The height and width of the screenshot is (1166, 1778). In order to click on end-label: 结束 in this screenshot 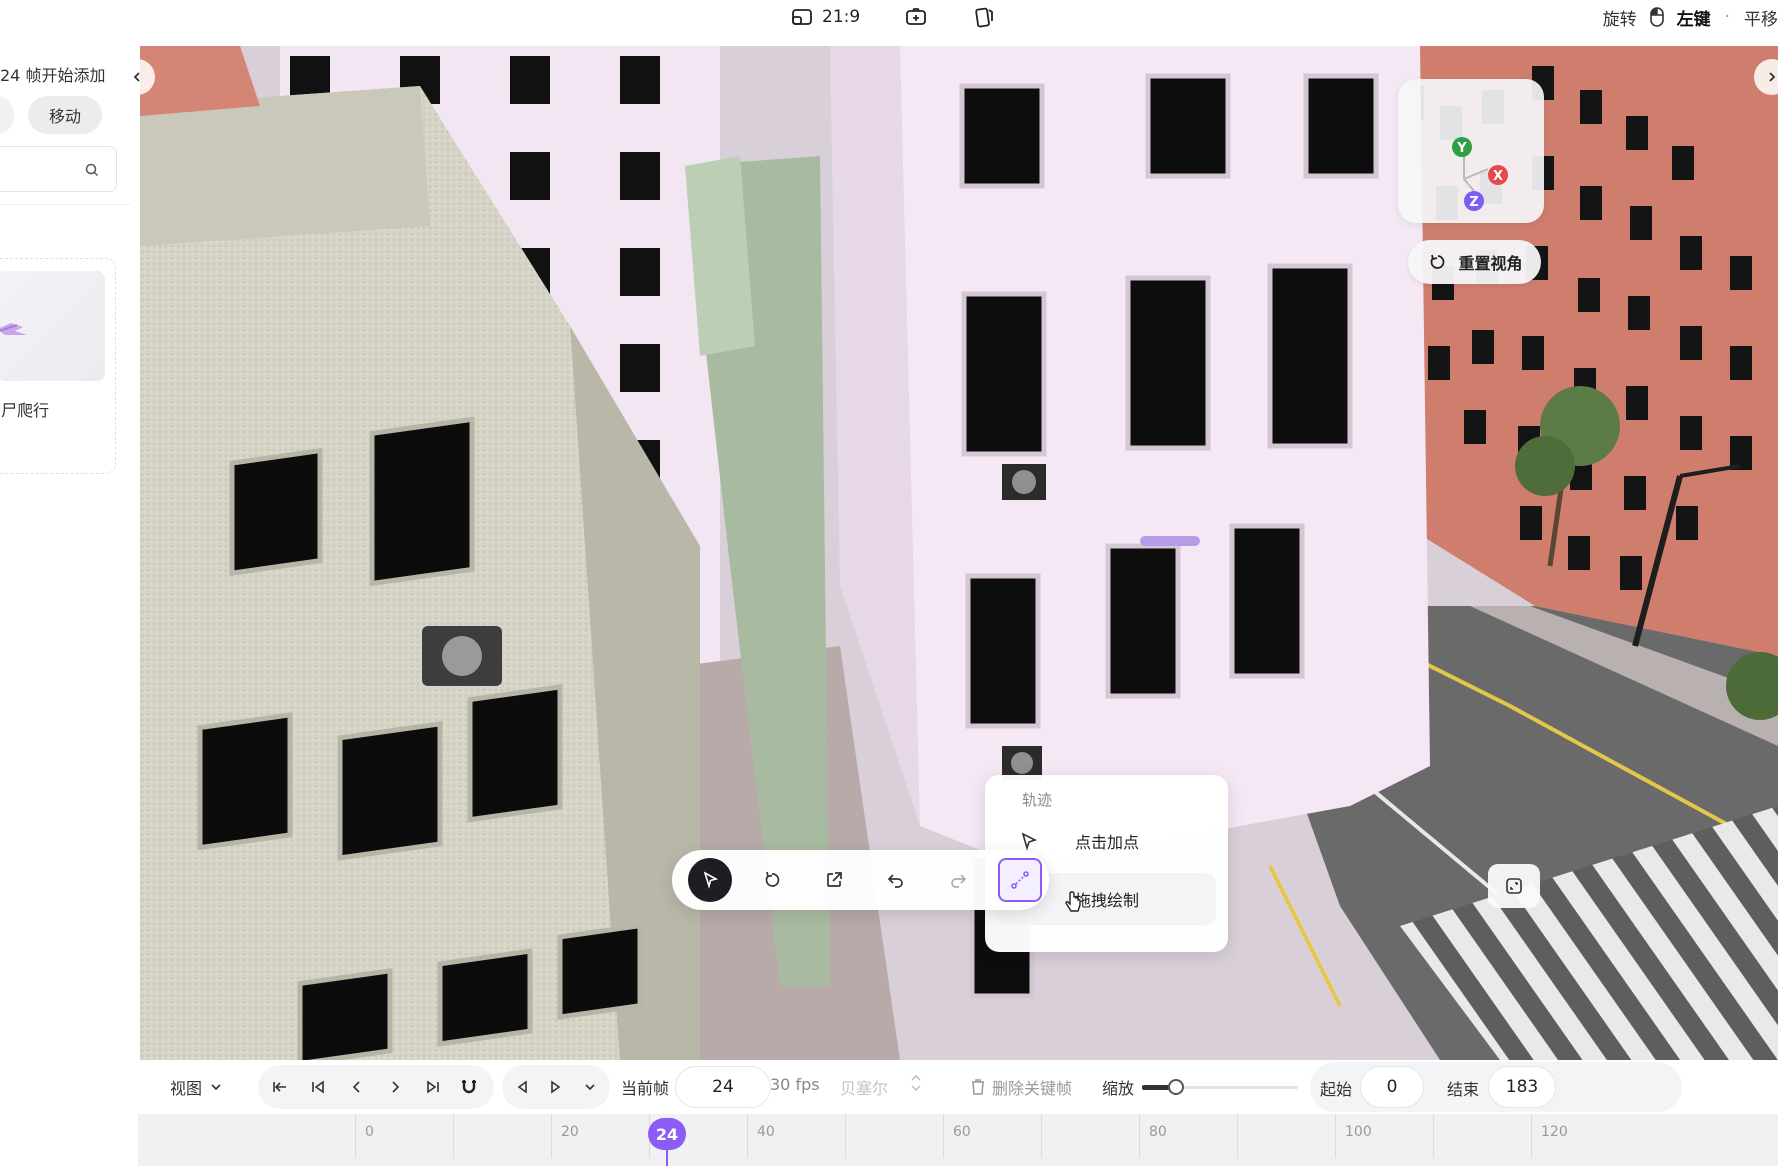, I will do `click(1463, 1089)`.